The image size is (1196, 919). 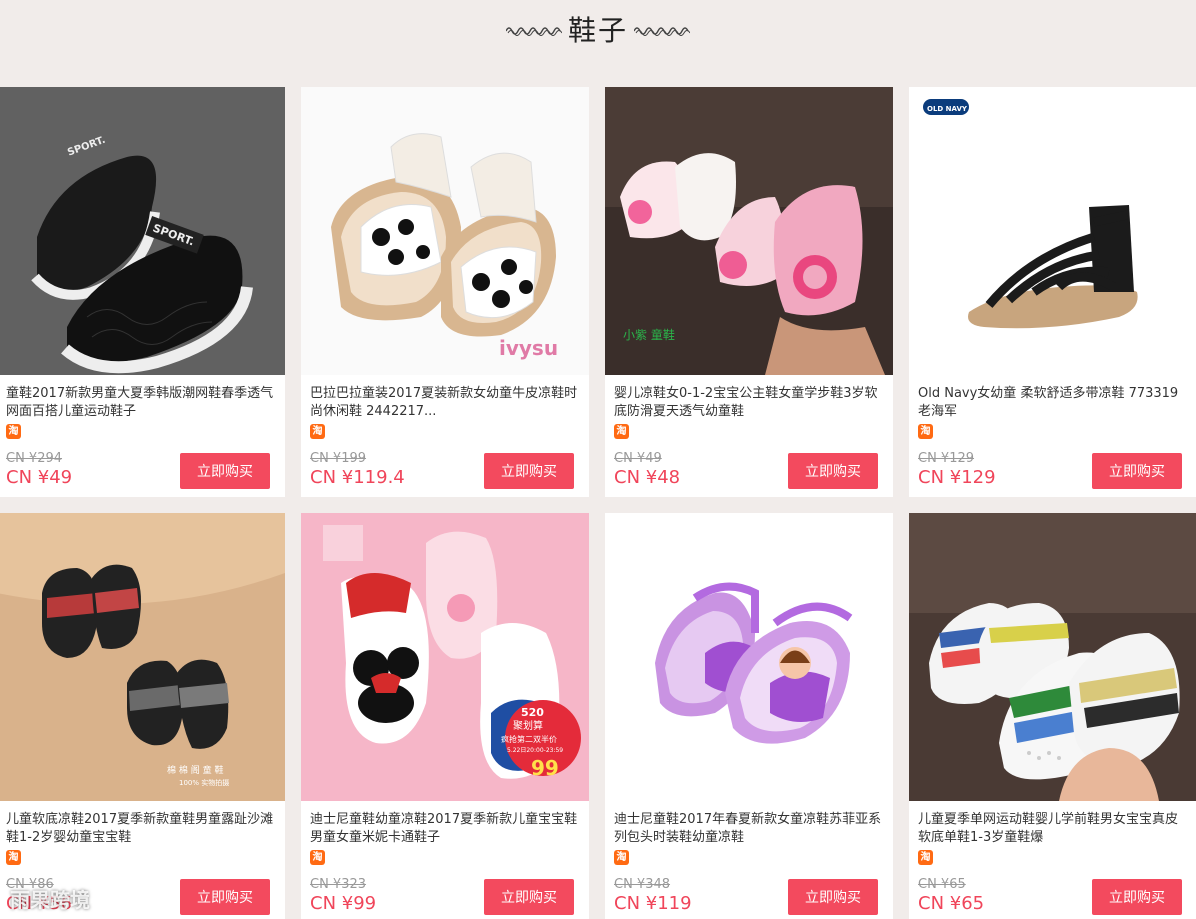 I want to click on product-title: Old Navy女幼童 柔软舒适多带凉鞋 773319 老海军, so click(x=1054, y=403).